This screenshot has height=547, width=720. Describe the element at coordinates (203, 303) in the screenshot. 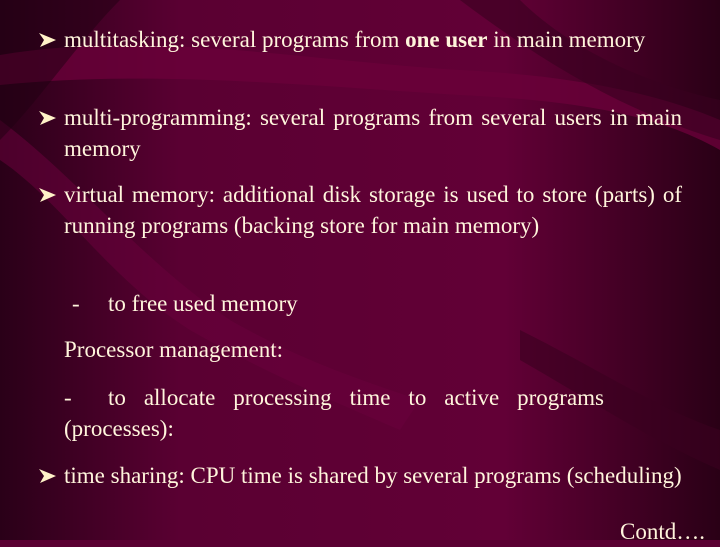

I see `sub-item-text: to free used memory` at that location.